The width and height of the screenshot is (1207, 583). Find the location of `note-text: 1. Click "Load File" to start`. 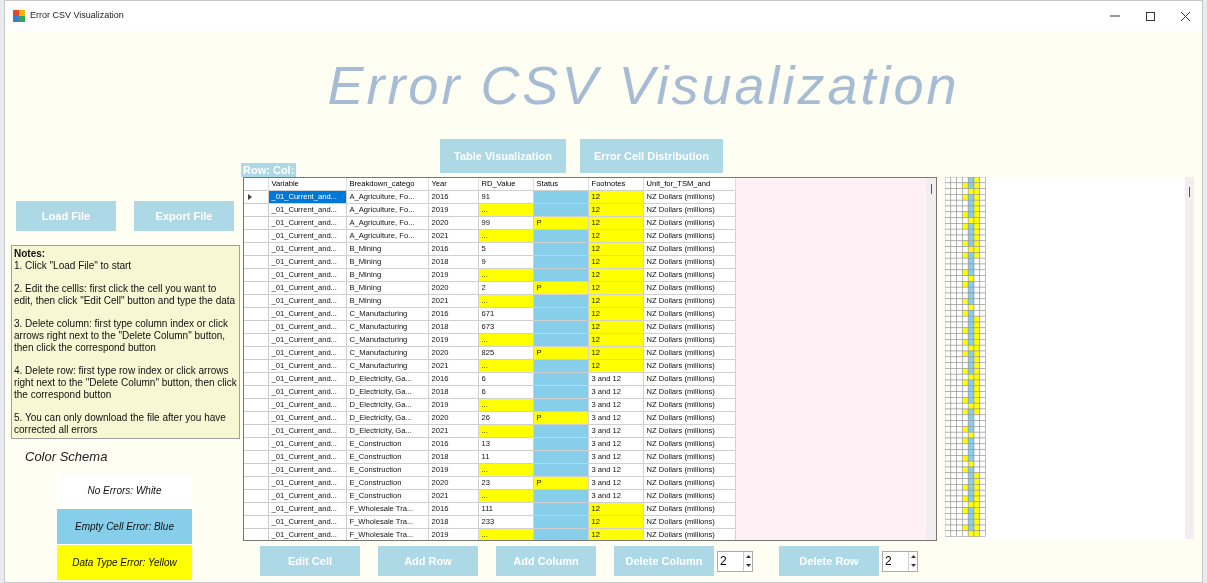

note-text: 1. Click "Load File" to start is located at coordinates (73, 266).